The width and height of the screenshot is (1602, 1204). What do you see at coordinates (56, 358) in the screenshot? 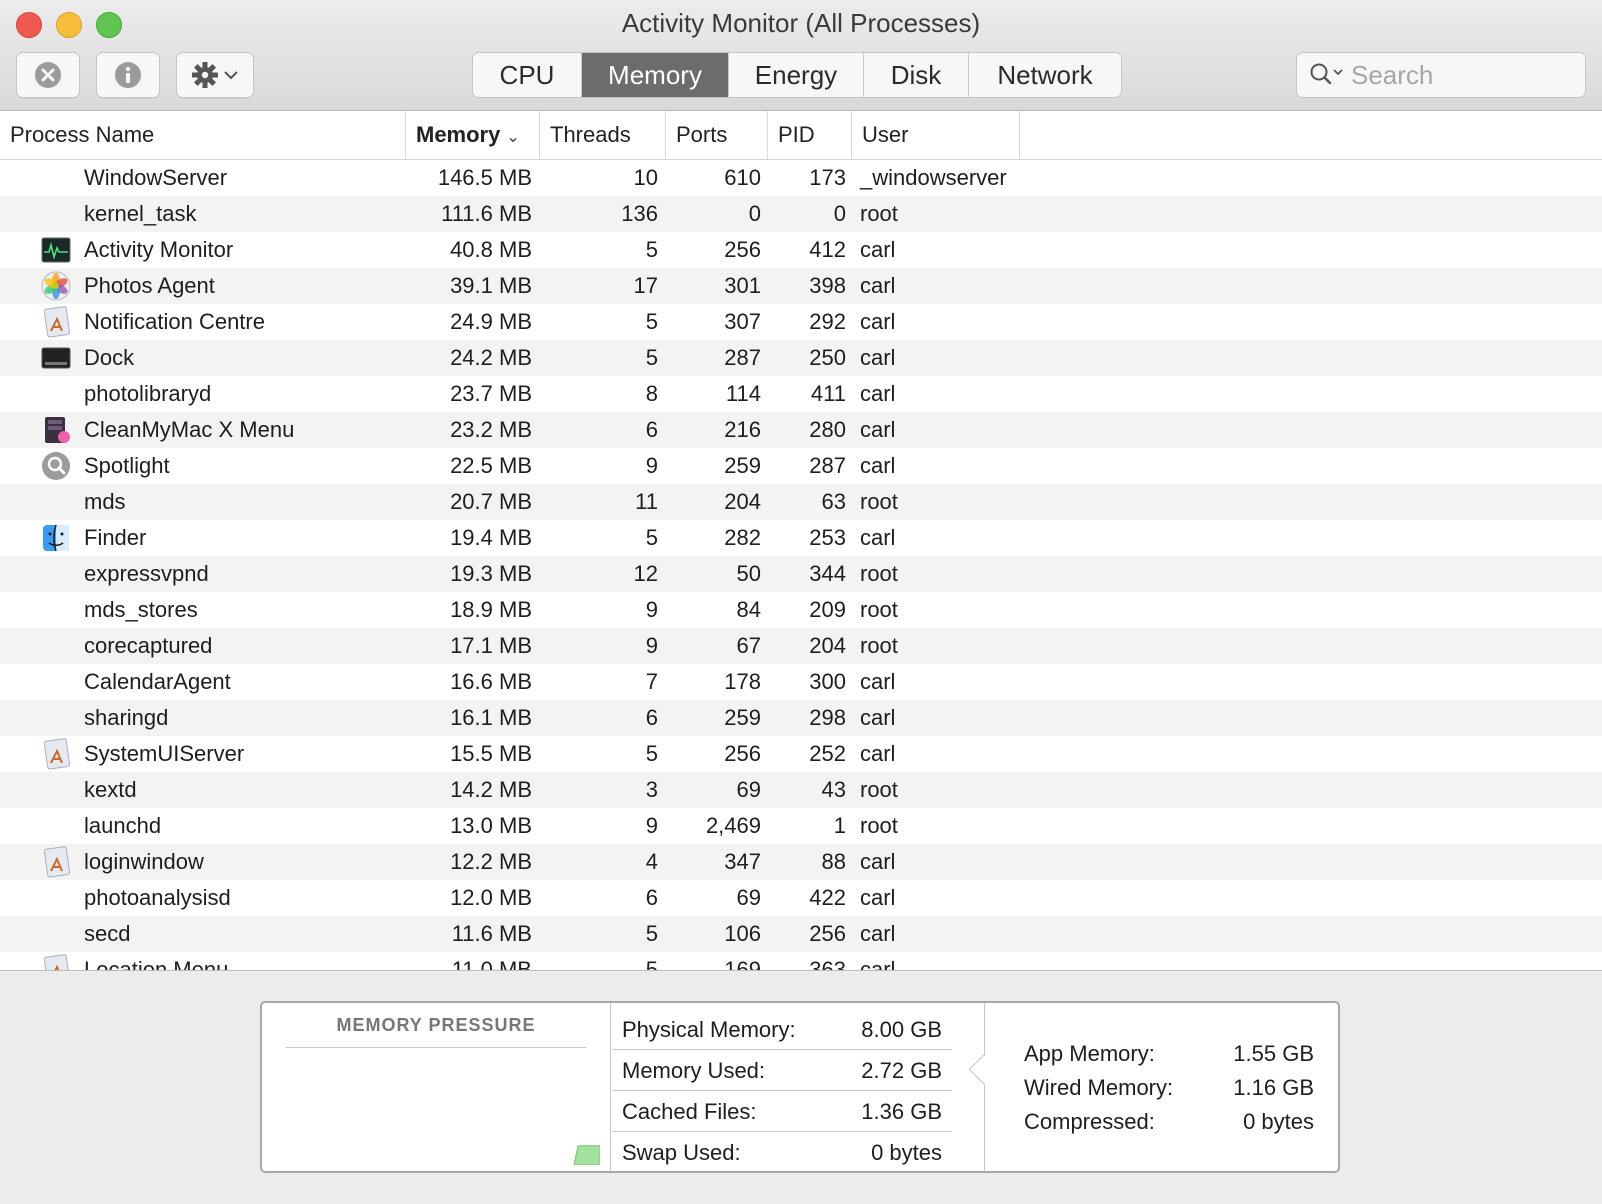
I see `dock-icon` at bounding box center [56, 358].